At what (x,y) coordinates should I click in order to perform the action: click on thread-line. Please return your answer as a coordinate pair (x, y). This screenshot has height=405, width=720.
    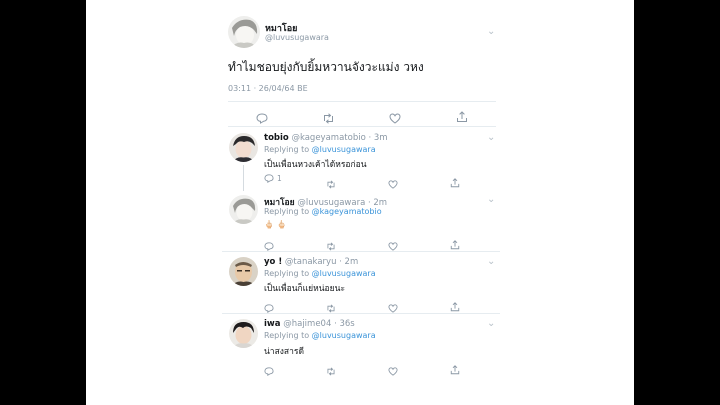
    Looking at the image, I should click on (243, 178).